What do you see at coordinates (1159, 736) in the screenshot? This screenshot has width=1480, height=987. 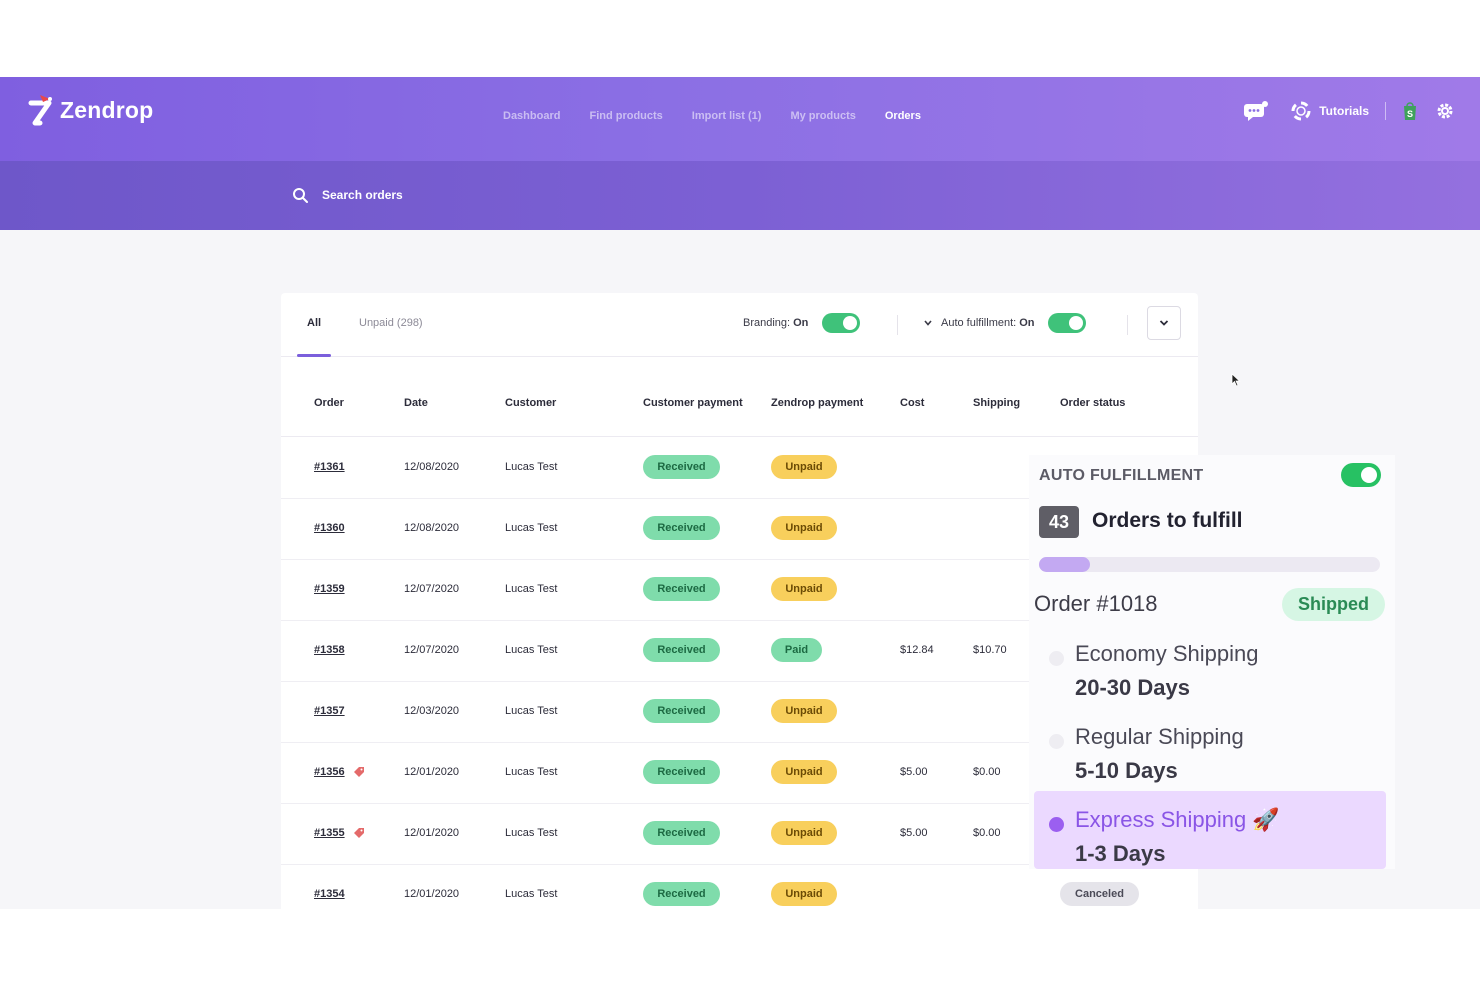 I see `shipping-option-name: Regular Shipping` at bounding box center [1159, 736].